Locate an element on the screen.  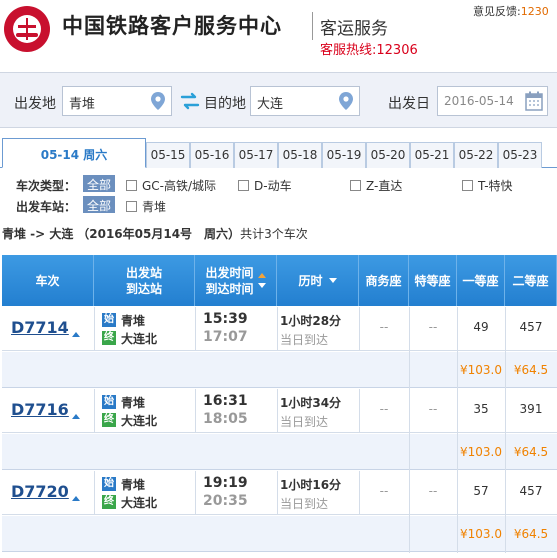
start-station-icon: 始 is located at coordinates (109, 484).